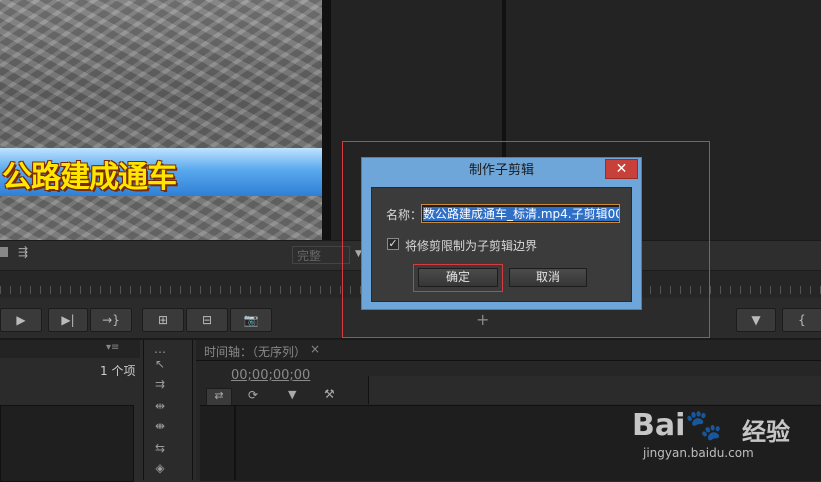 This screenshot has height=482, width=821. Describe the element at coordinates (471, 245) in the screenshot. I see `restrict-trims-label: 将修剪限制为子剪辑边界` at that location.